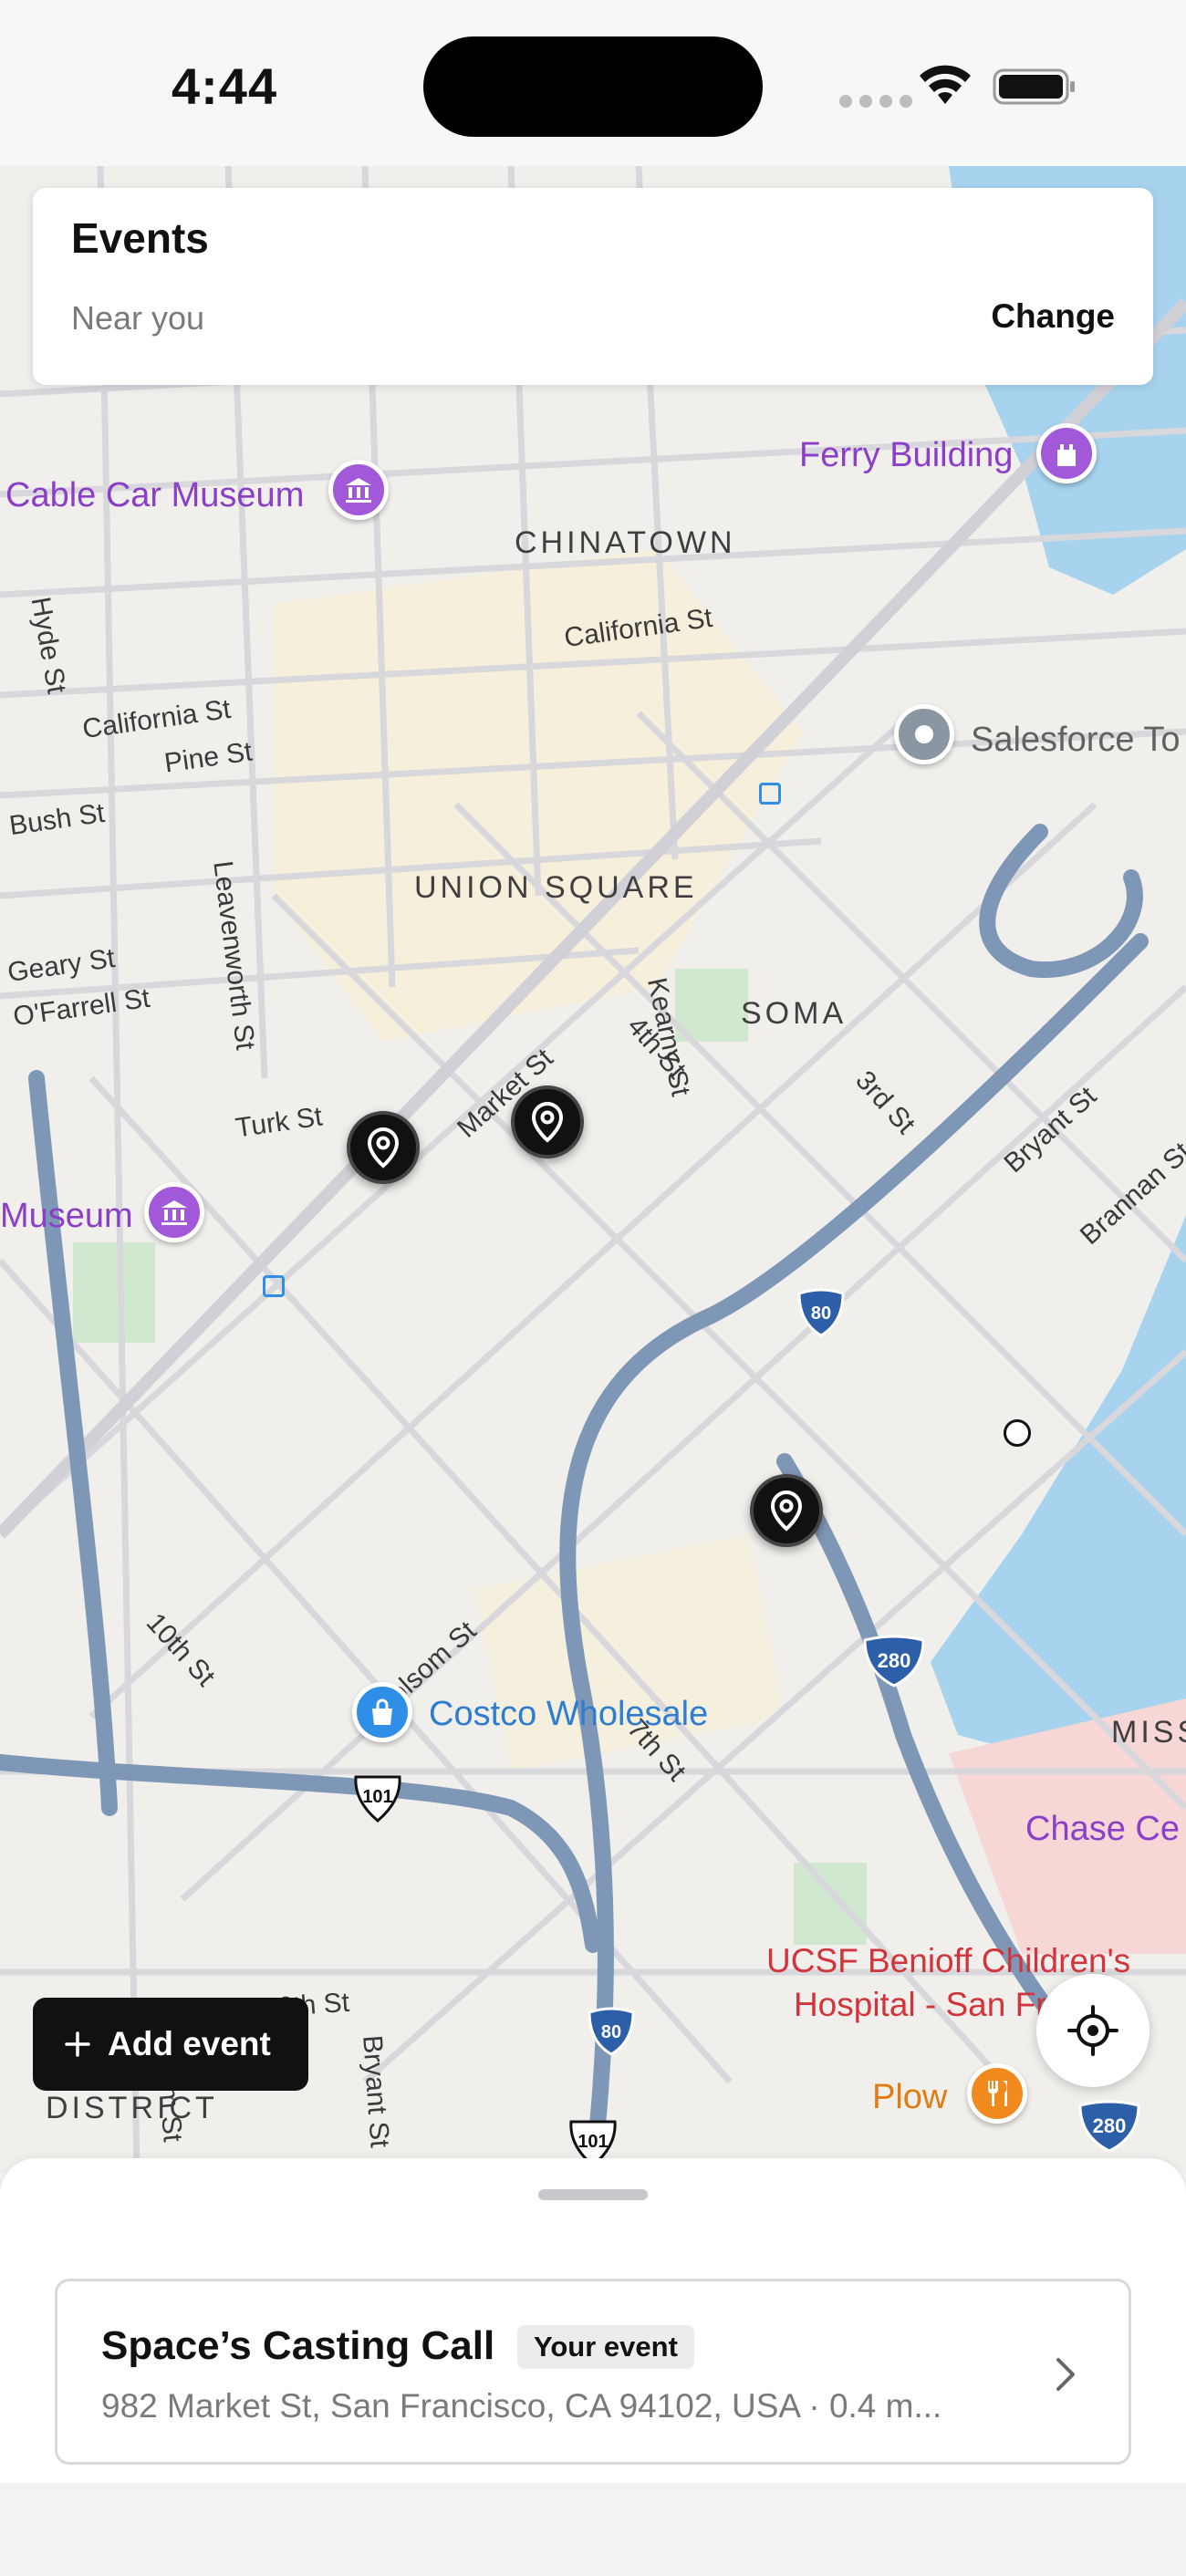  Describe the element at coordinates (382, 1712) in the screenshot. I see `shopping-bag-icon` at that location.